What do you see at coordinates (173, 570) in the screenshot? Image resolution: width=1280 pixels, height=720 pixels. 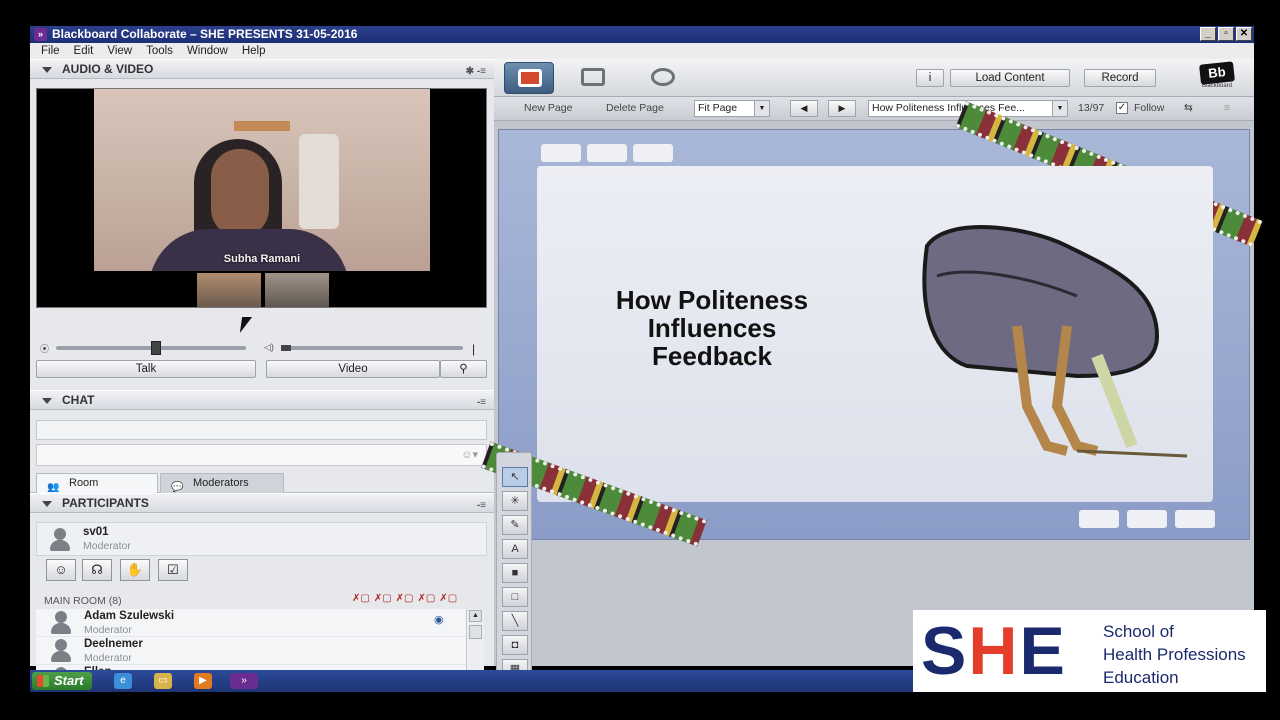 I see `response-icon: ☑` at bounding box center [173, 570].